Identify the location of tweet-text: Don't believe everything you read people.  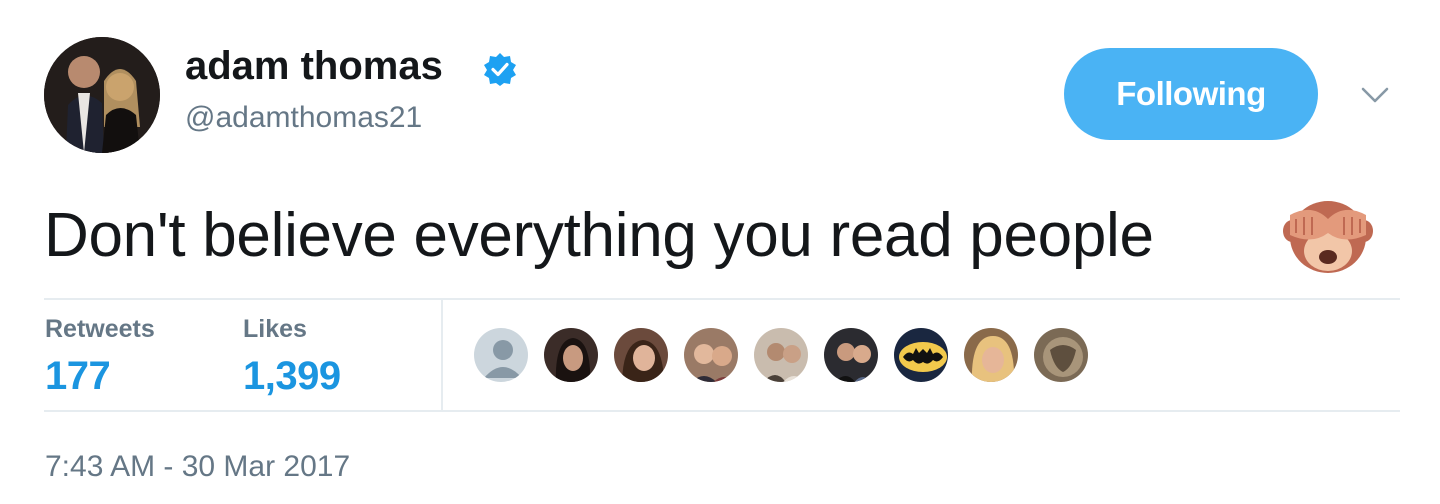
(599, 235).